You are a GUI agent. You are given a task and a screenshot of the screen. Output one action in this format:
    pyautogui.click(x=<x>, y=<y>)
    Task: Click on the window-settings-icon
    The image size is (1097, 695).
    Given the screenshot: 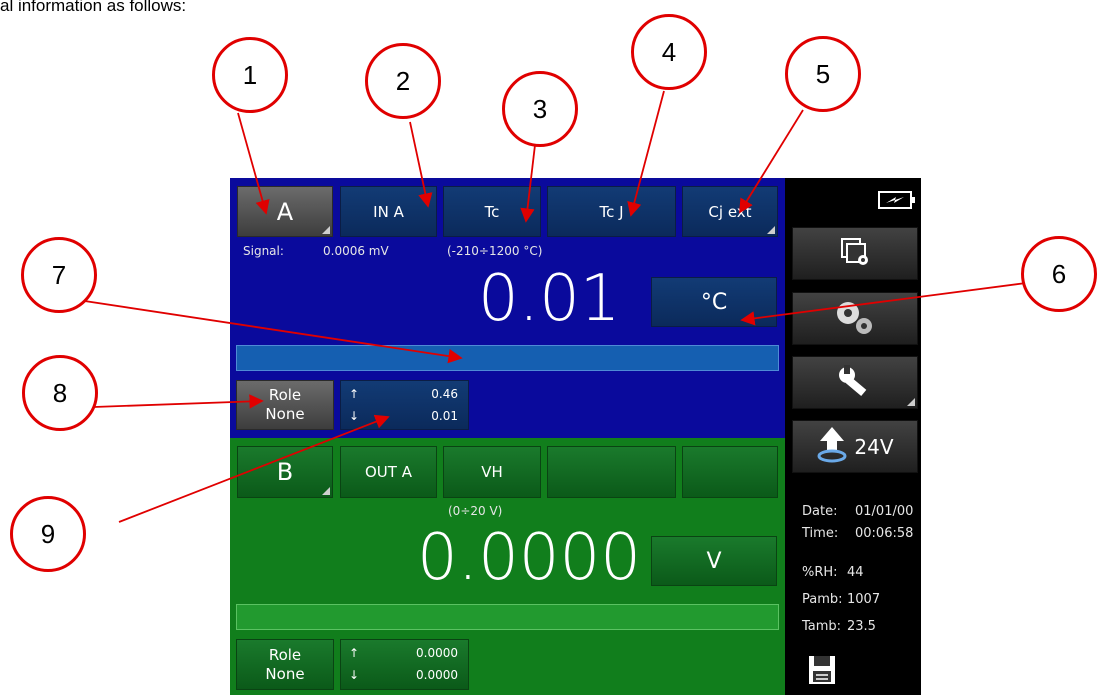 What is the action you would take?
    pyautogui.click(x=855, y=254)
    